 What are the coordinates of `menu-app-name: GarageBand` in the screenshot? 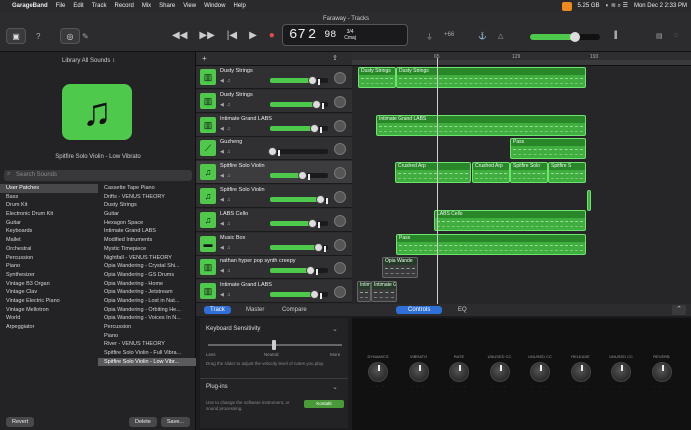 It's located at (30, 6).